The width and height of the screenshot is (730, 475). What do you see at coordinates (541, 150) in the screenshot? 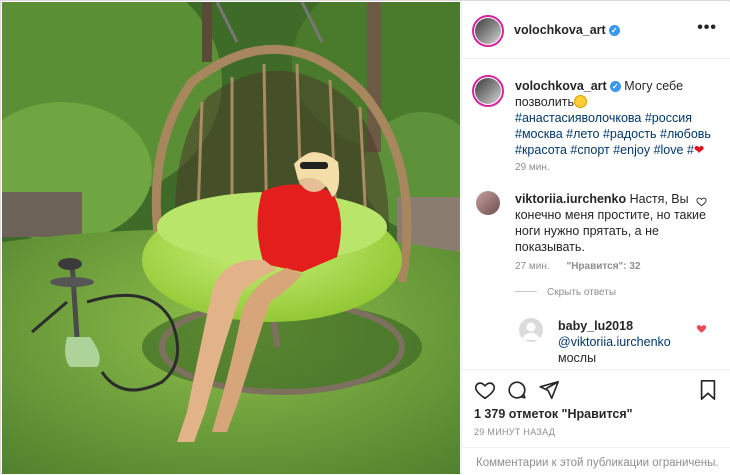
I see `hashtag: #красота` at bounding box center [541, 150].